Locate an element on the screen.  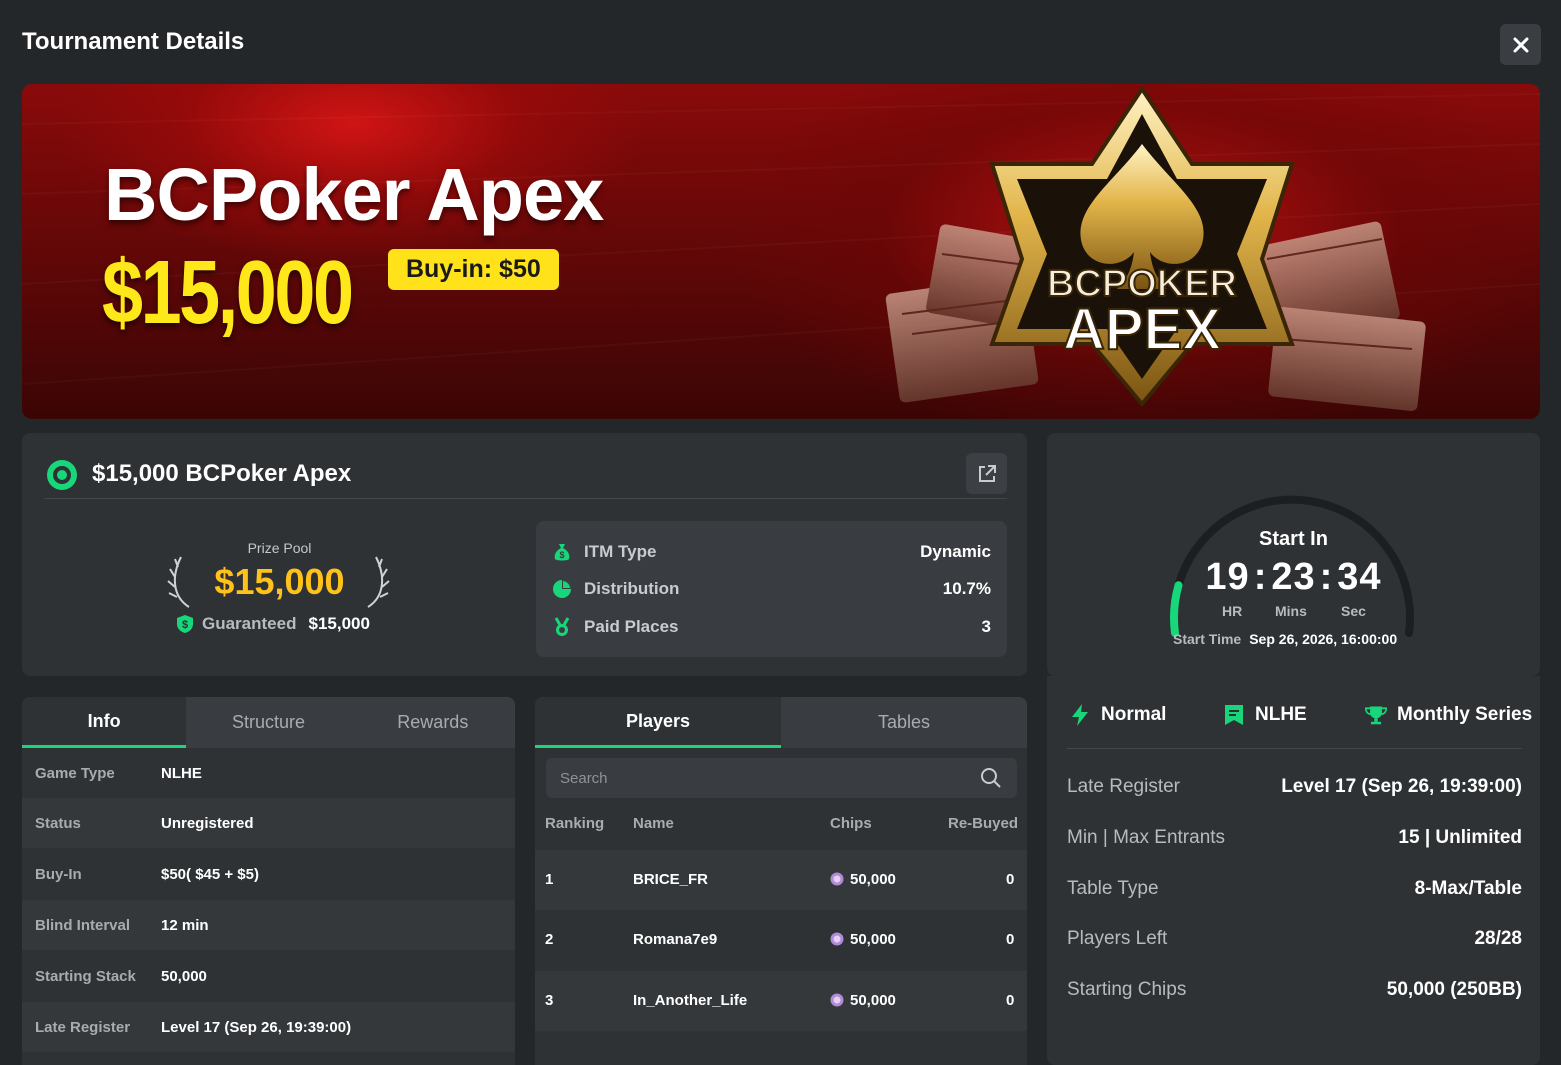
info-value: NLHE is located at coordinates (181, 773).